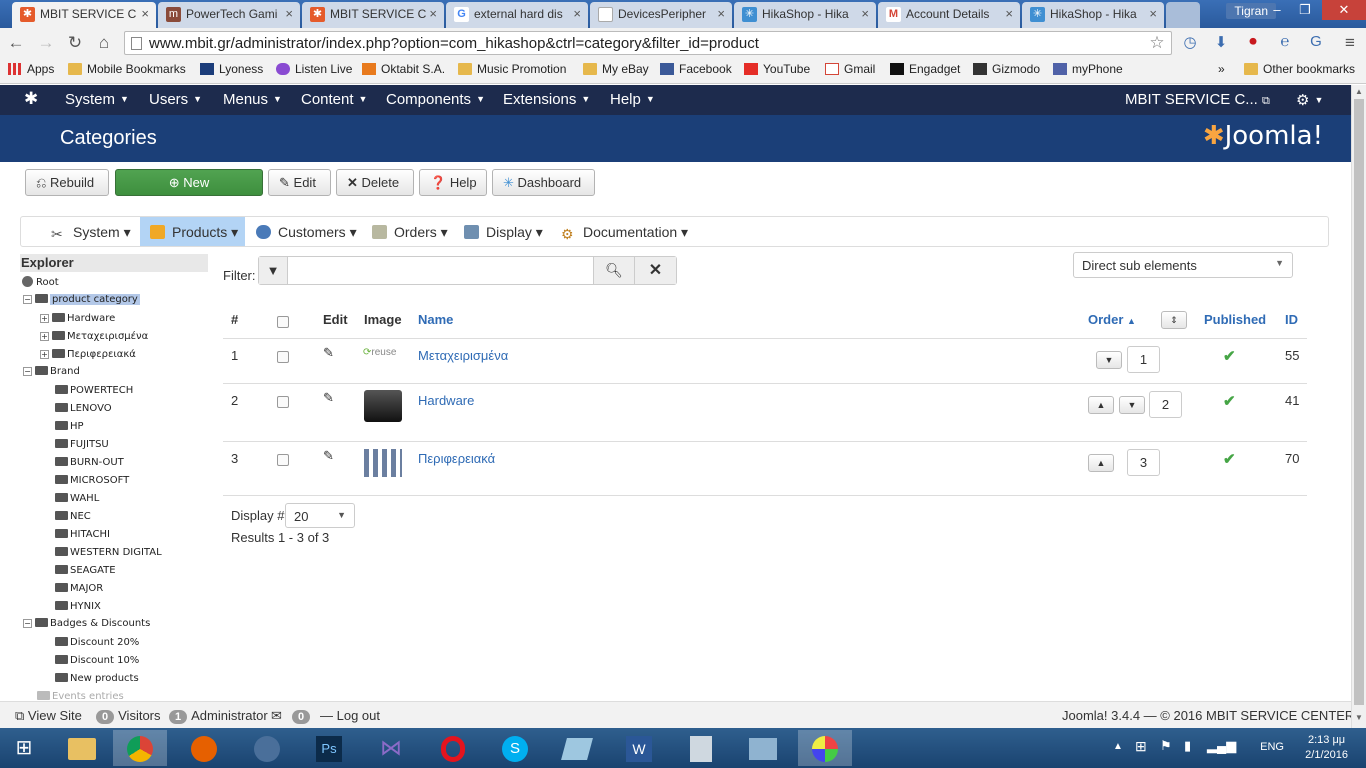 The image size is (1366, 768). What do you see at coordinates (192, 231) in the screenshot?
I see `hika-menu-products: Products ▾` at bounding box center [192, 231].